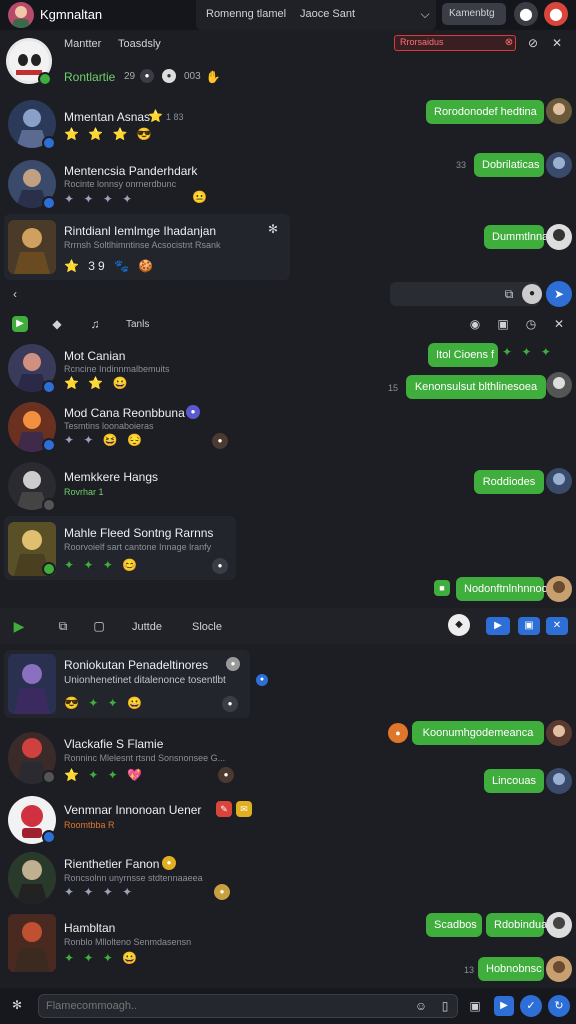 Image resolution: width=576 pixels, height=1024 pixels. I want to click on contact-subtitle: Rocinte lonnsy onrnerdbunc, so click(120, 184).